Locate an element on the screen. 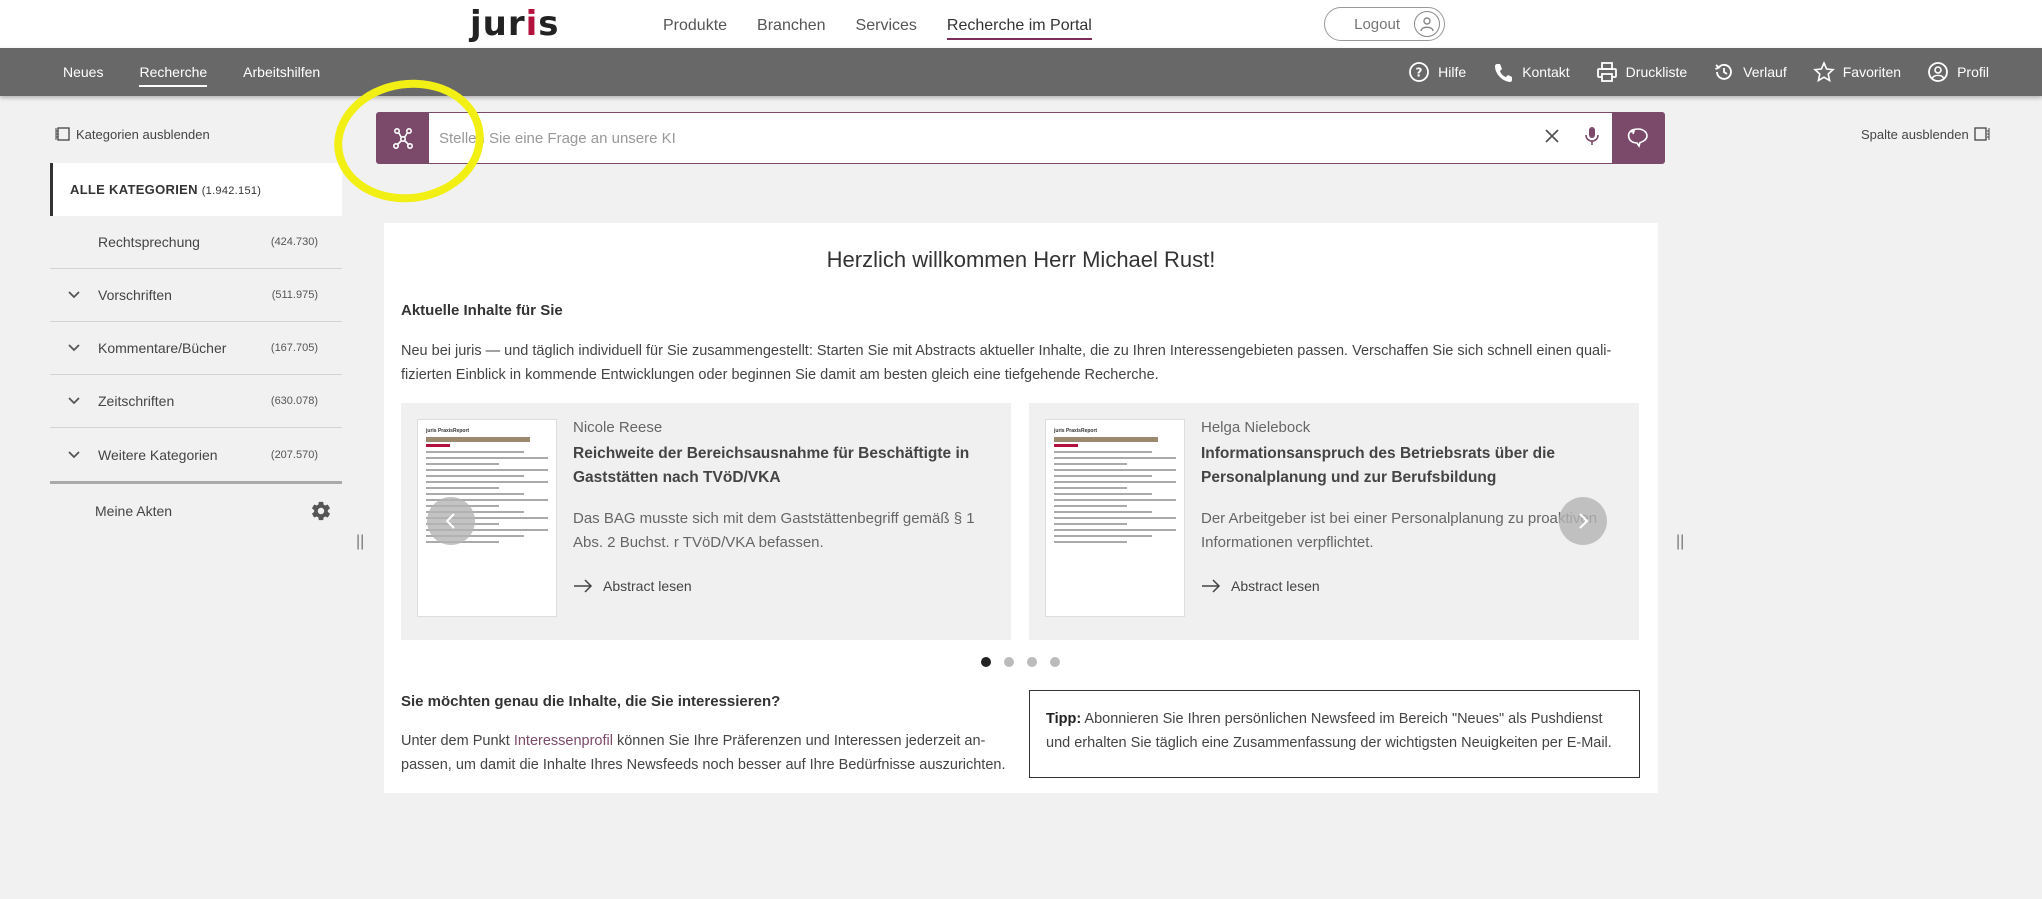 Image resolution: width=2042 pixels, height=899 pixels. document-thumbnail: juris PraxisReport is located at coordinates (1115, 518).